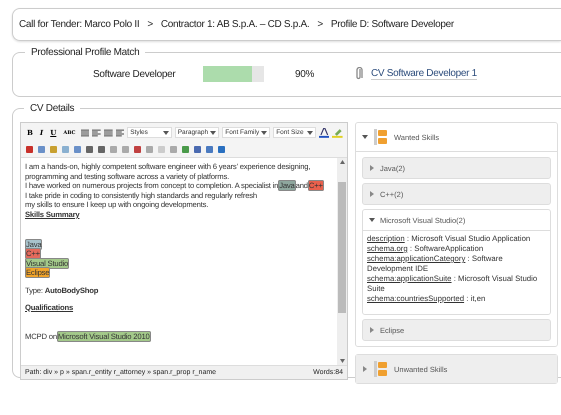 This screenshot has width=561, height=415. What do you see at coordinates (85, 52) in the screenshot?
I see `section-title: Professional Profile Match` at bounding box center [85, 52].